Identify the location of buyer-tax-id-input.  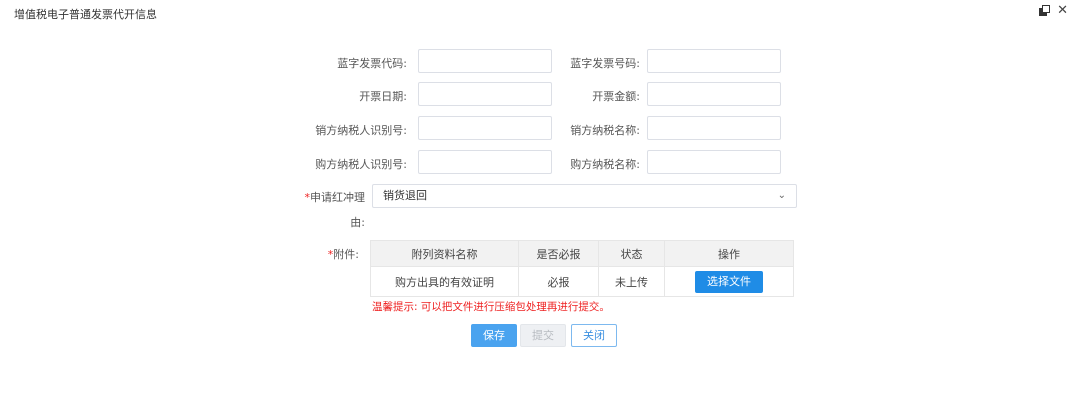
(485, 162).